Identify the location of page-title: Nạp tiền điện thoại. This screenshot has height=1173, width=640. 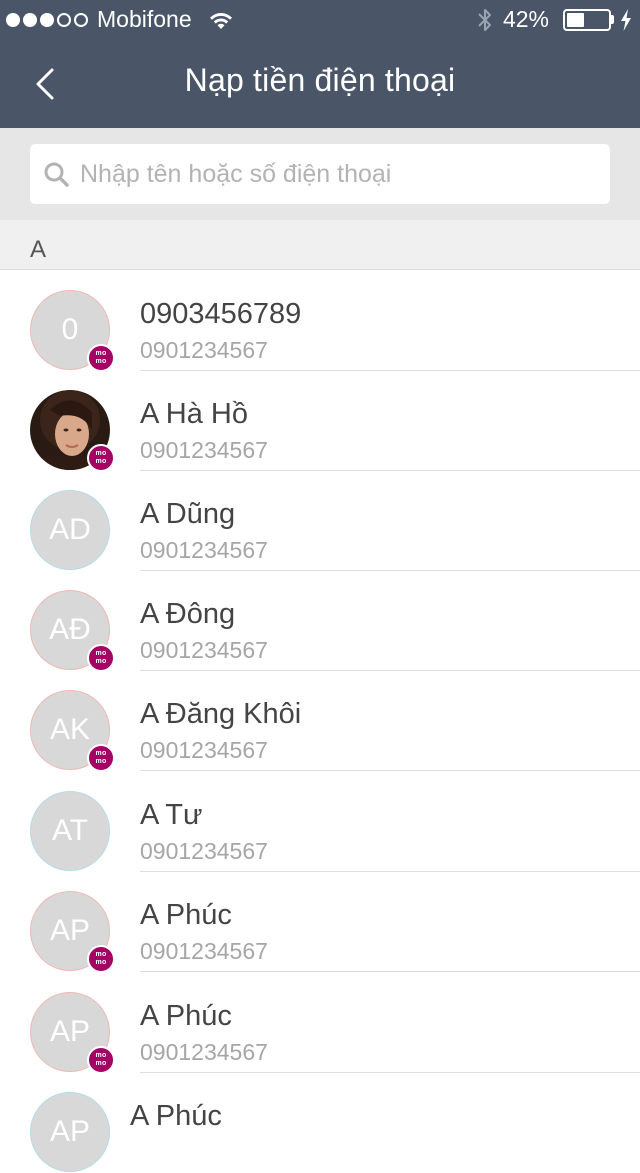
(320, 80).